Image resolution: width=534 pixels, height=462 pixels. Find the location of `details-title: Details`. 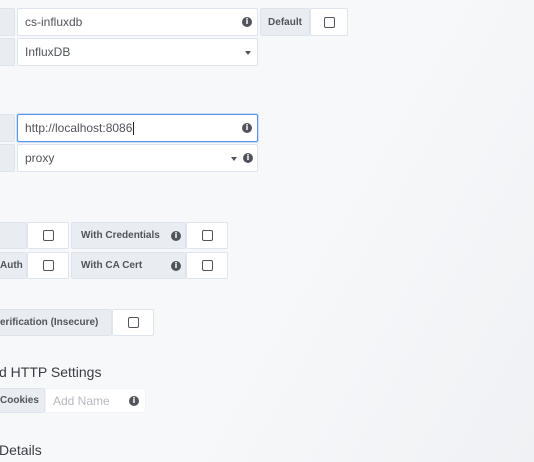

details-title: Details is located at coordinates (21, 450).